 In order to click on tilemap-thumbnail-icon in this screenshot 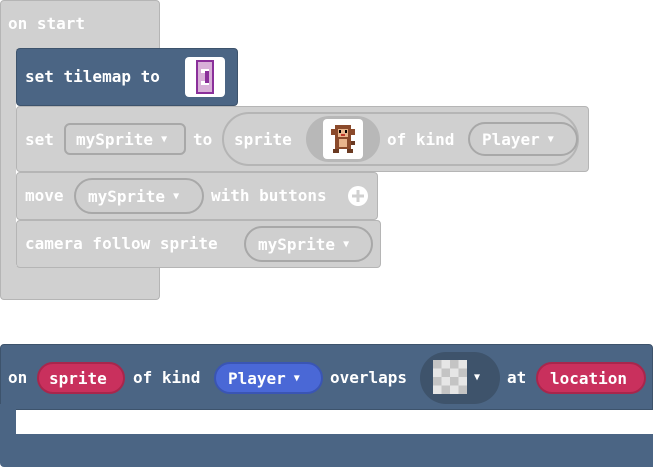, I will do `click(205, 77)`.